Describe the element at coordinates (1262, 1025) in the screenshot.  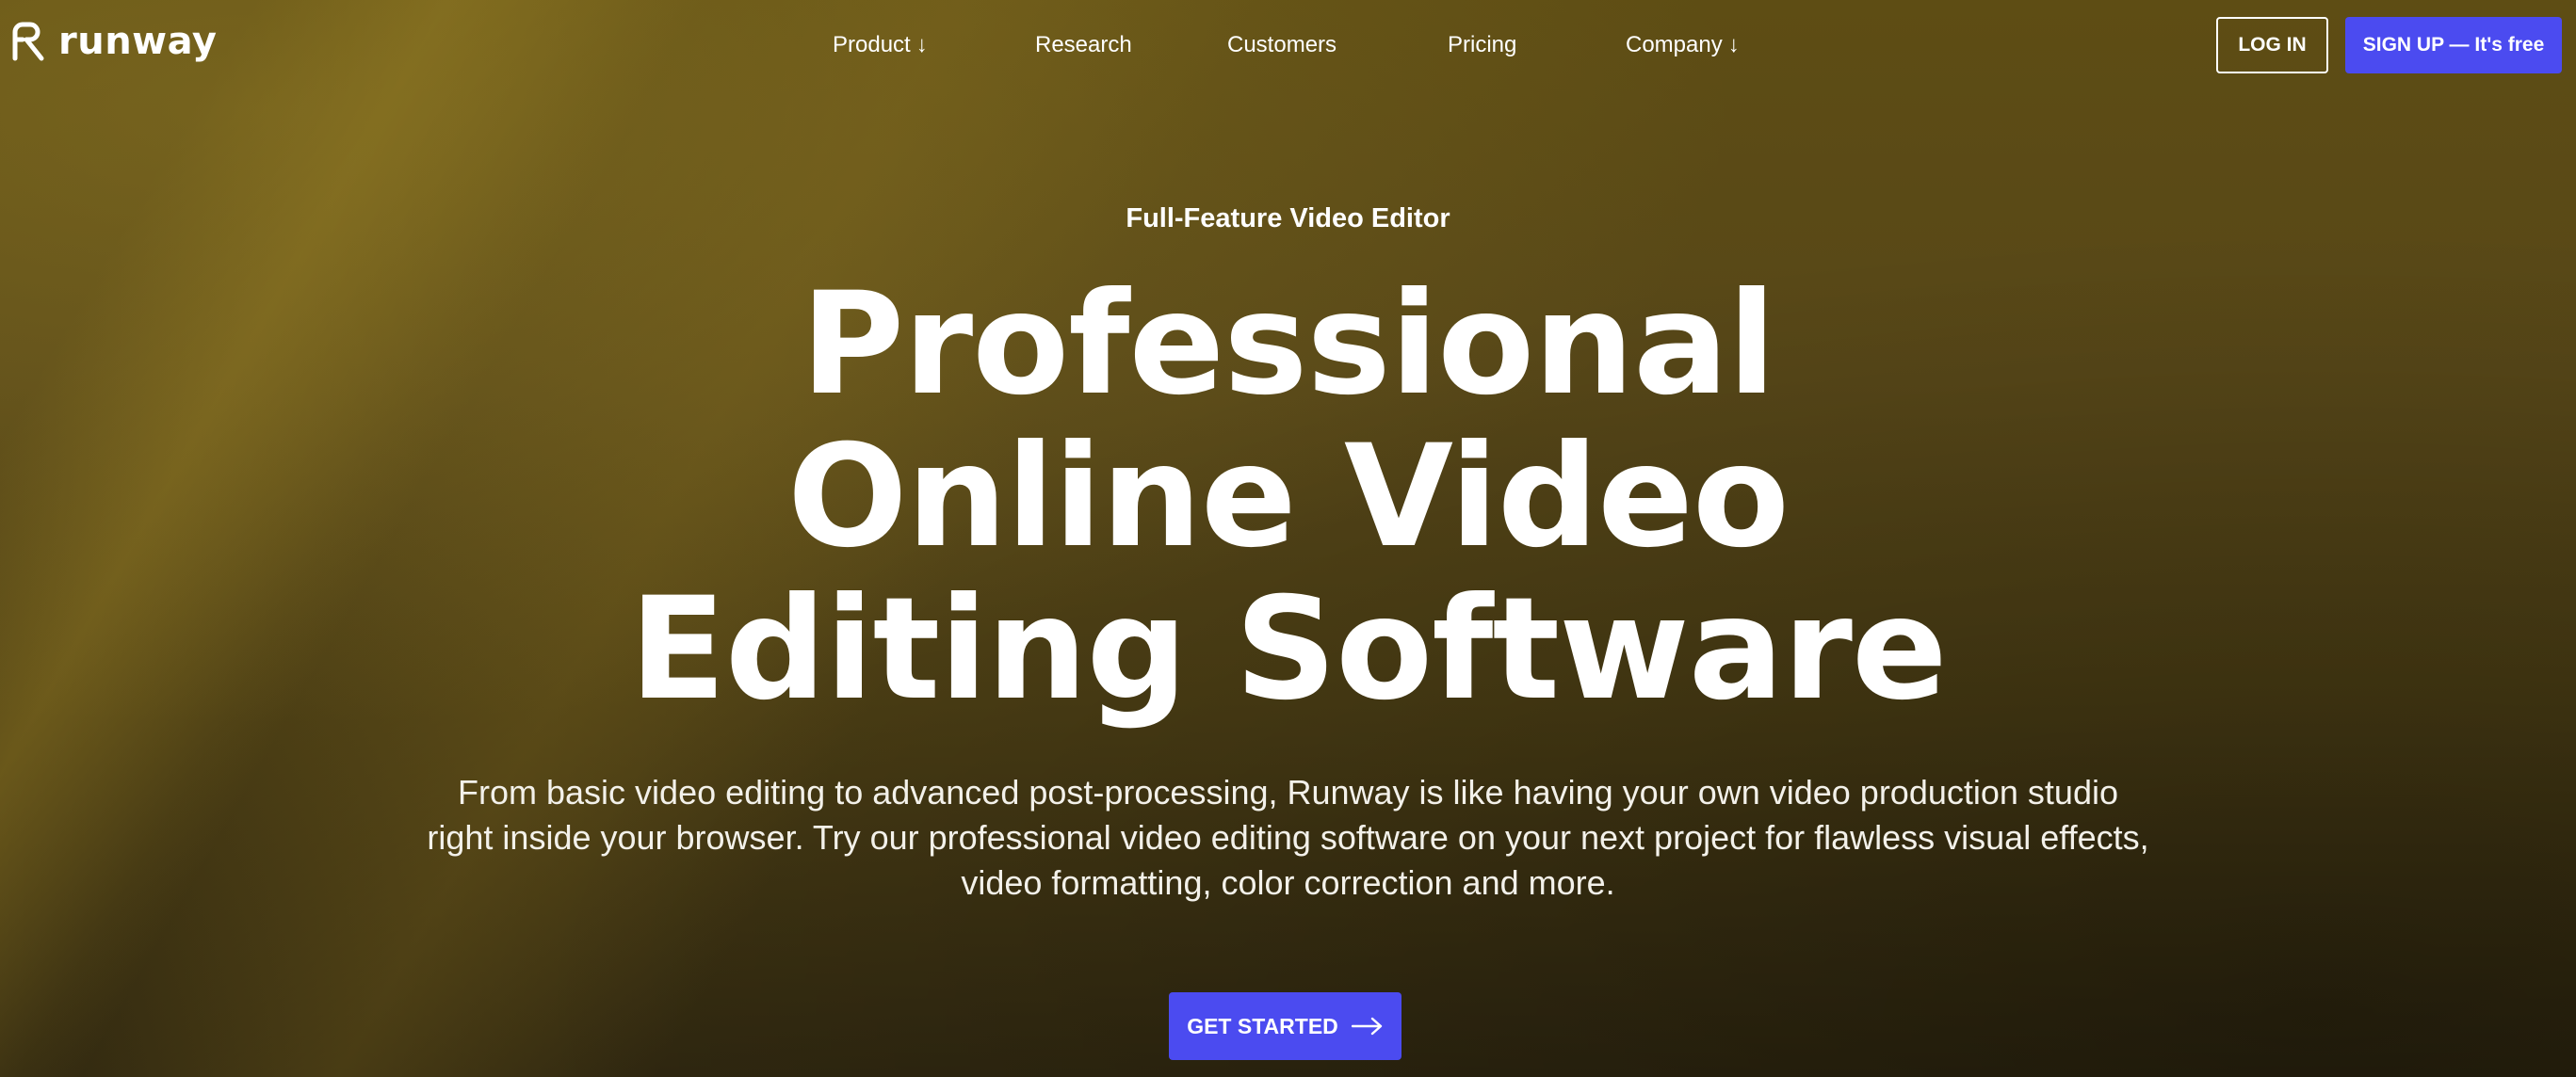
I see `get-started-label: GET STARTED` at that location.